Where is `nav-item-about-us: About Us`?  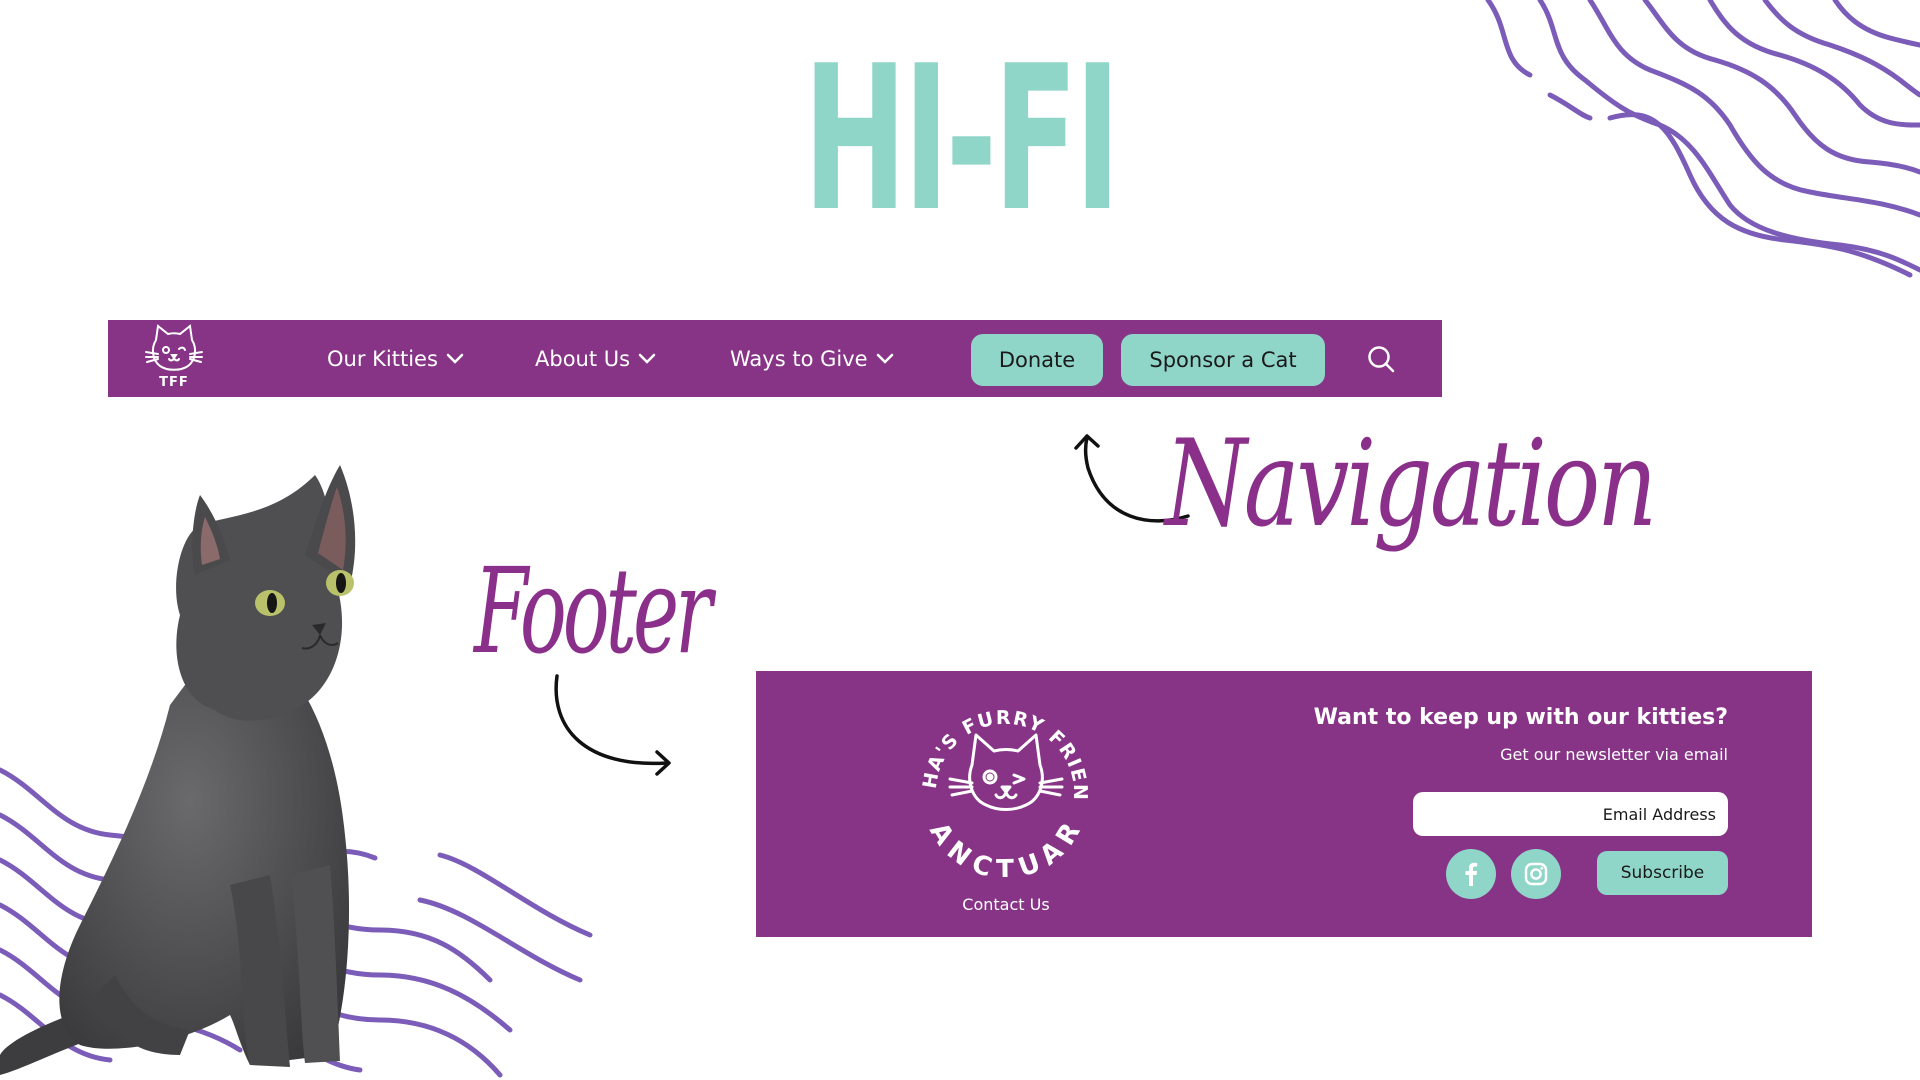 nav-item-about-us: About Us is located at coordinates (595, 358).